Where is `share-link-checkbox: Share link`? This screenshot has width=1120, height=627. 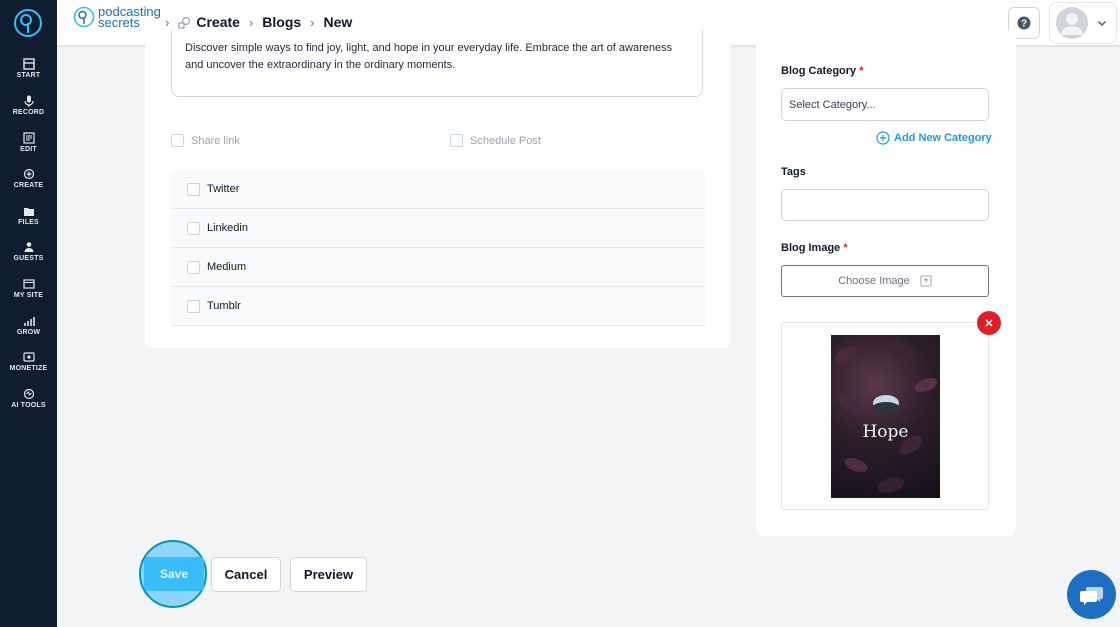
share-link-checkbox: Share link is located at coordinates (205, 140).